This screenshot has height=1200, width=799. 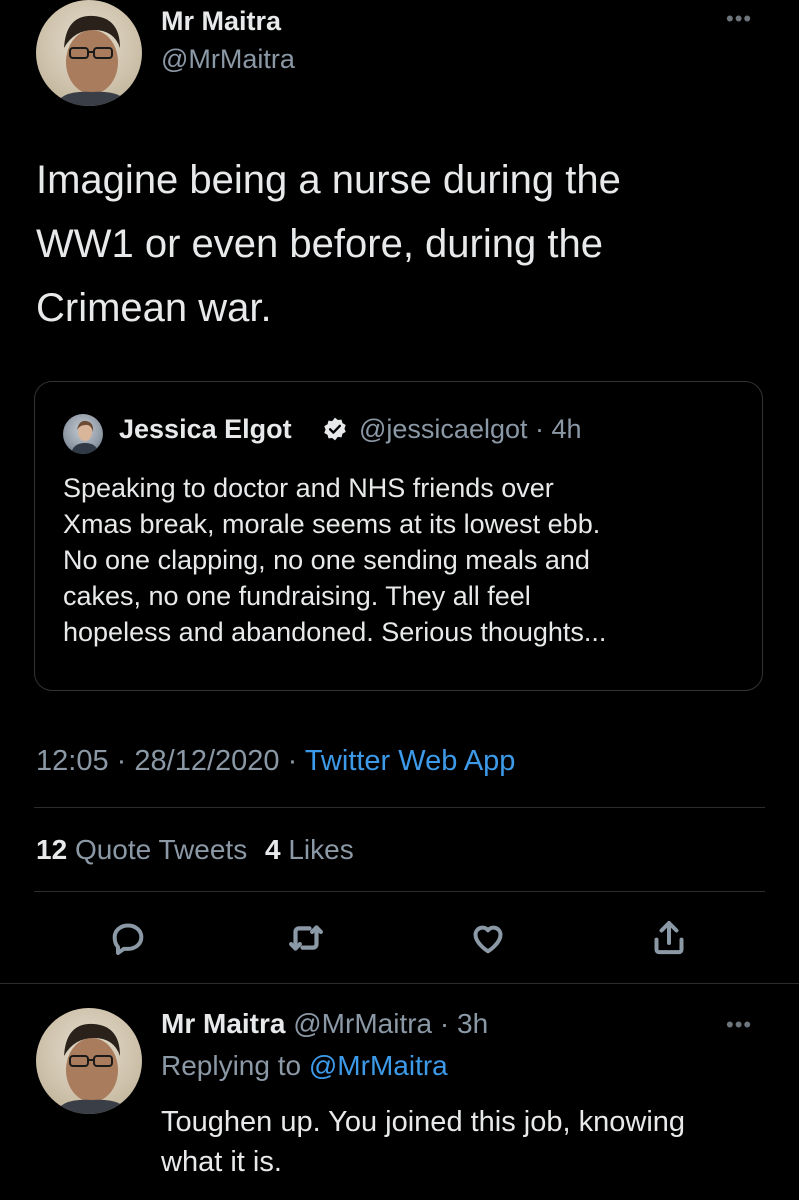 I want to click on tweet-meta: 12:05 · 28/12/2020 · Twitter Web App, so click(x=275, y=761).